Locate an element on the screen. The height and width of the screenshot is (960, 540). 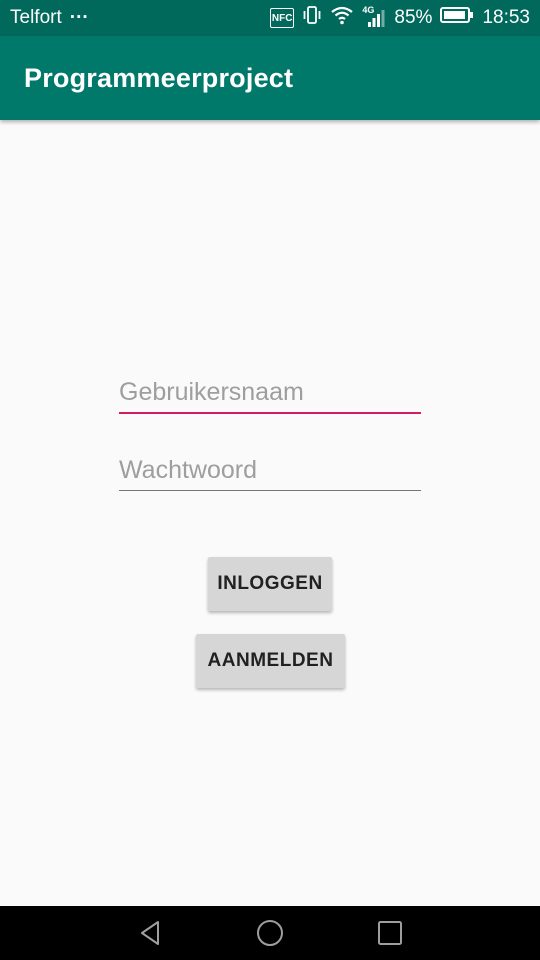
app-bar: Programmeerproject is located at coordinates (270, 78).